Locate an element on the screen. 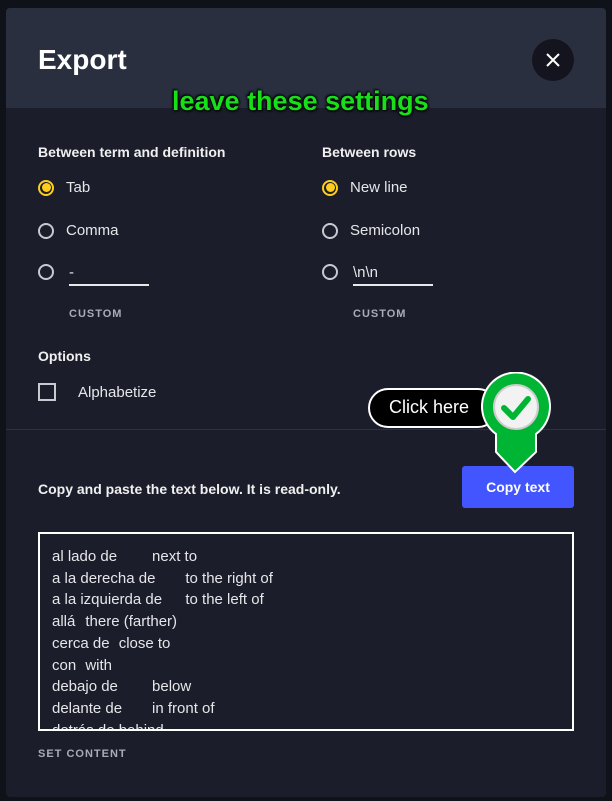  radio-label: Comma is located at coordinates (92, 230).